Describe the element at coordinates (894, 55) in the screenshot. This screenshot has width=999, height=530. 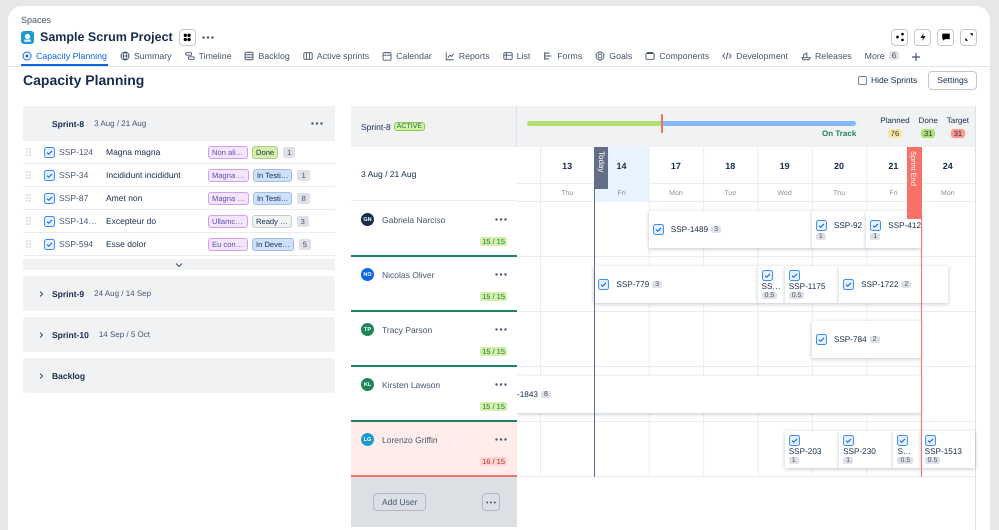
I see `count-badge: 6` at that location.